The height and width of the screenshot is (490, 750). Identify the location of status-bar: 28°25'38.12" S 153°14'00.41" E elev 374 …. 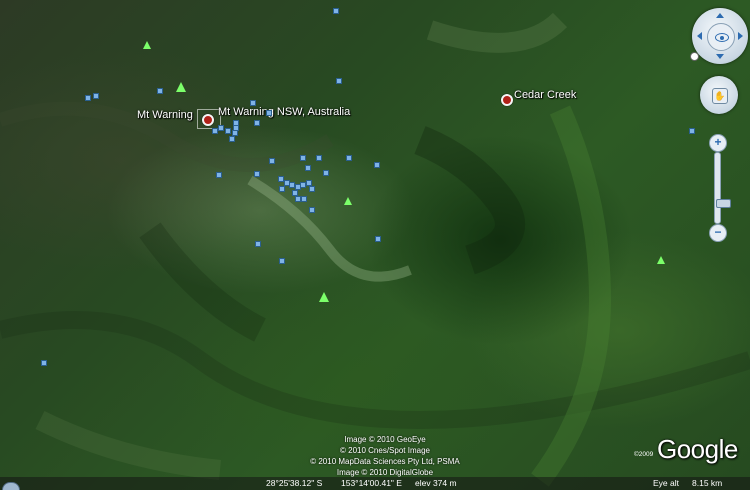
(375, 483).